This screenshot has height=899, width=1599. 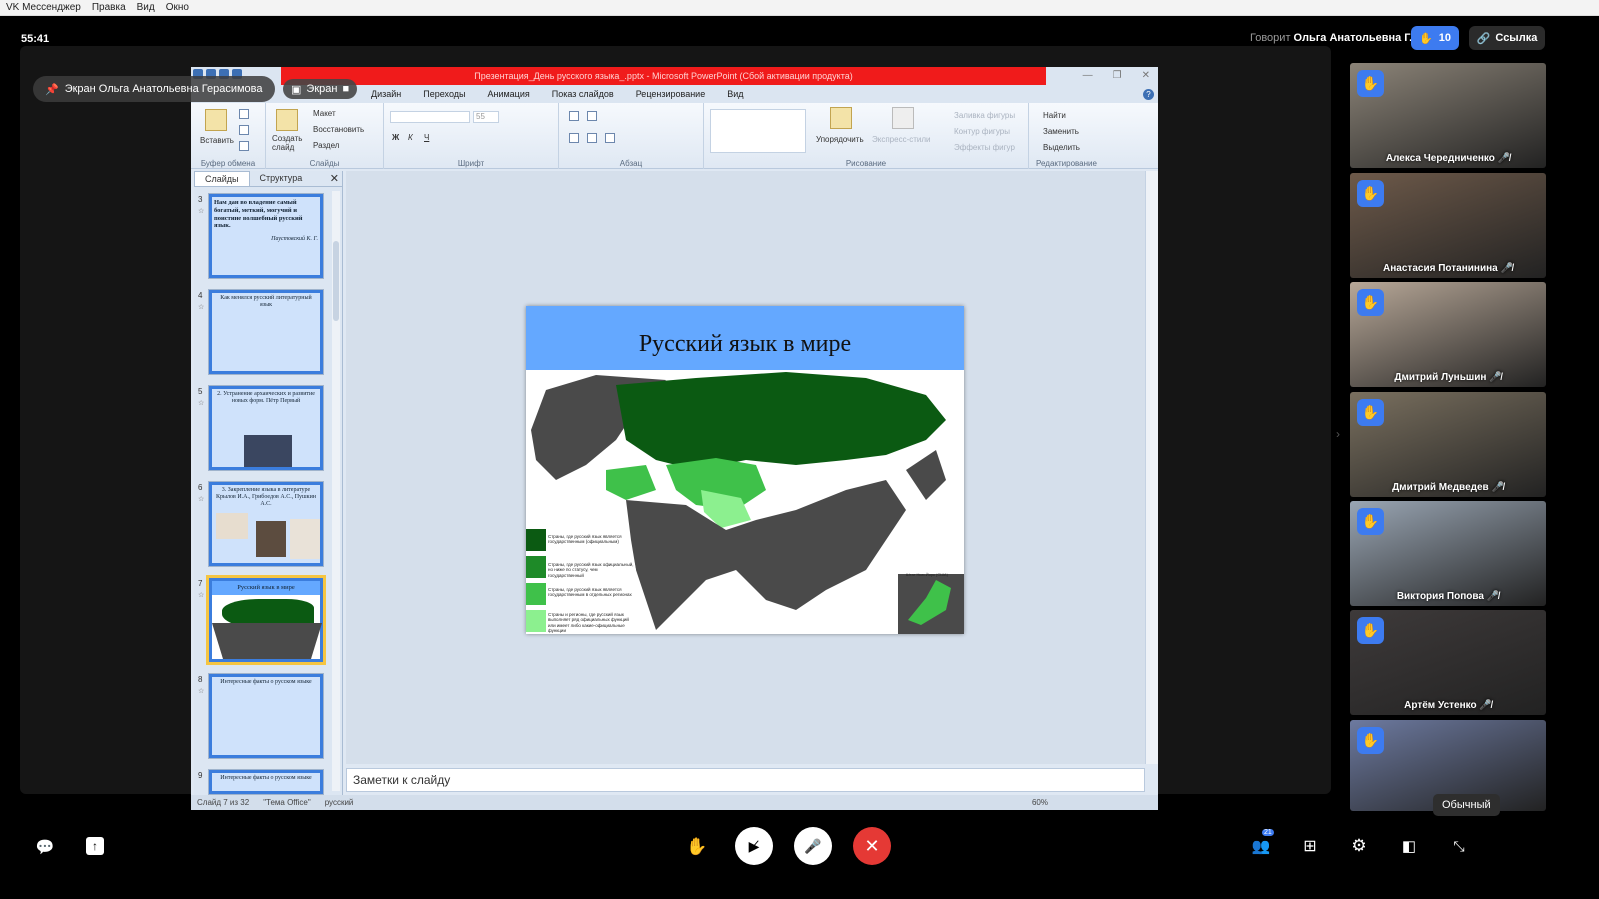 I want to click on tab-view: Вид, so click(x=735, y=94).